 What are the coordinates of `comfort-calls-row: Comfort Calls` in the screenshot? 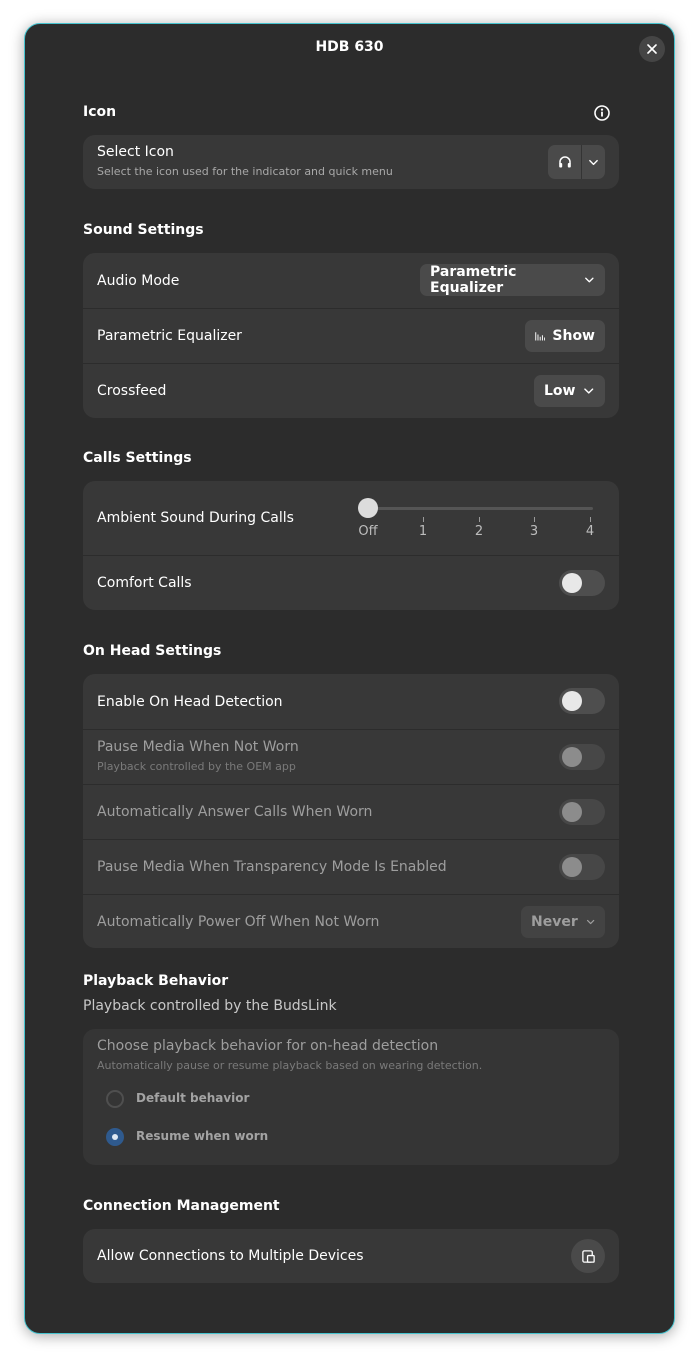 It's located at (351, 582).